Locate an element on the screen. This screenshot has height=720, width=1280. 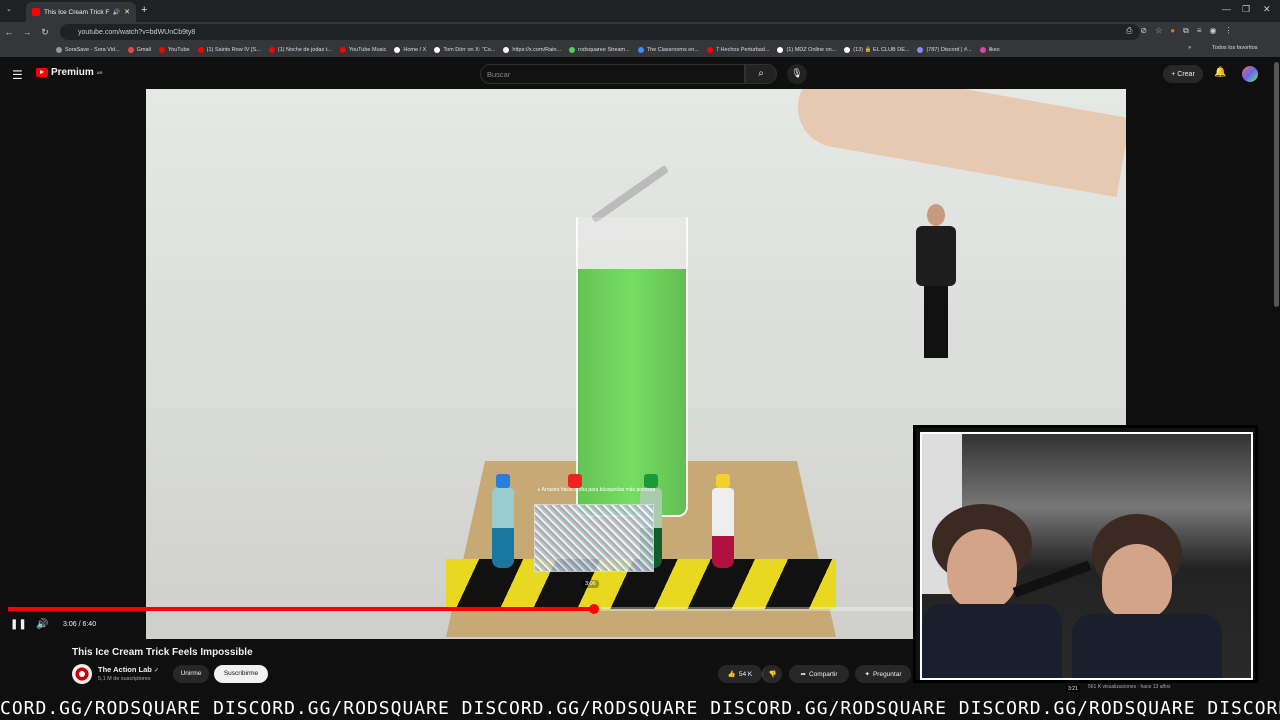
tab-active: This Ice Cream Trick Feels I 🔊 ✕ is located at coordinates (81, 12).